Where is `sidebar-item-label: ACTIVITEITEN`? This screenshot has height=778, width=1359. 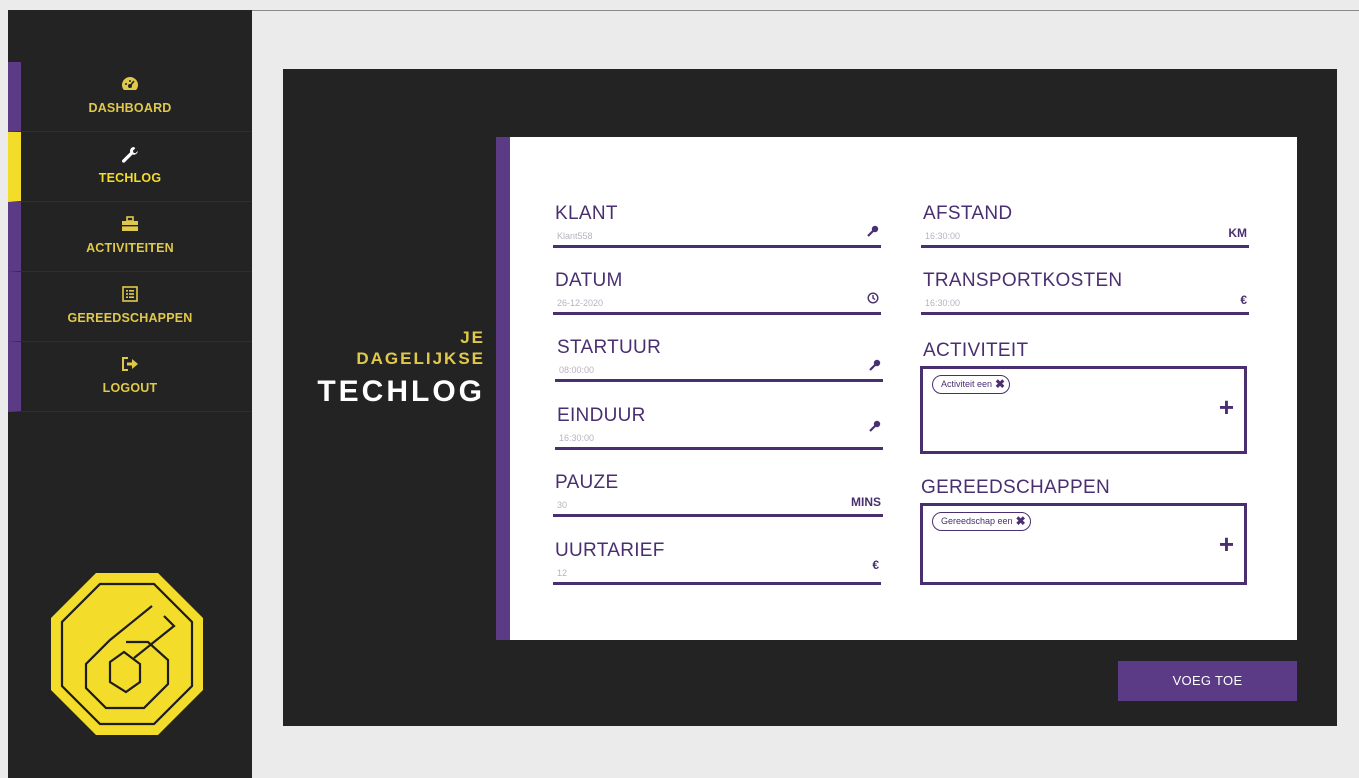 sidebar-item-label: ACTIVITEITEN is located at coordinates (130, 248).